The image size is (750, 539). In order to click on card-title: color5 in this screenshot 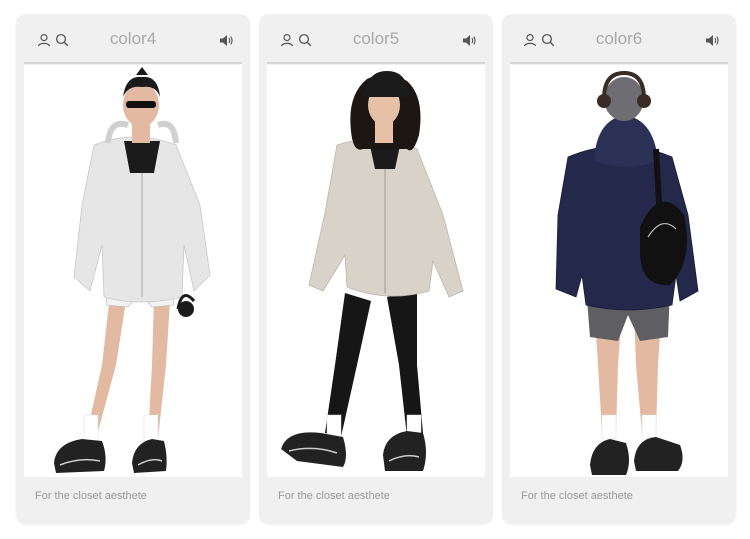, I will do `click(376, 38)`.